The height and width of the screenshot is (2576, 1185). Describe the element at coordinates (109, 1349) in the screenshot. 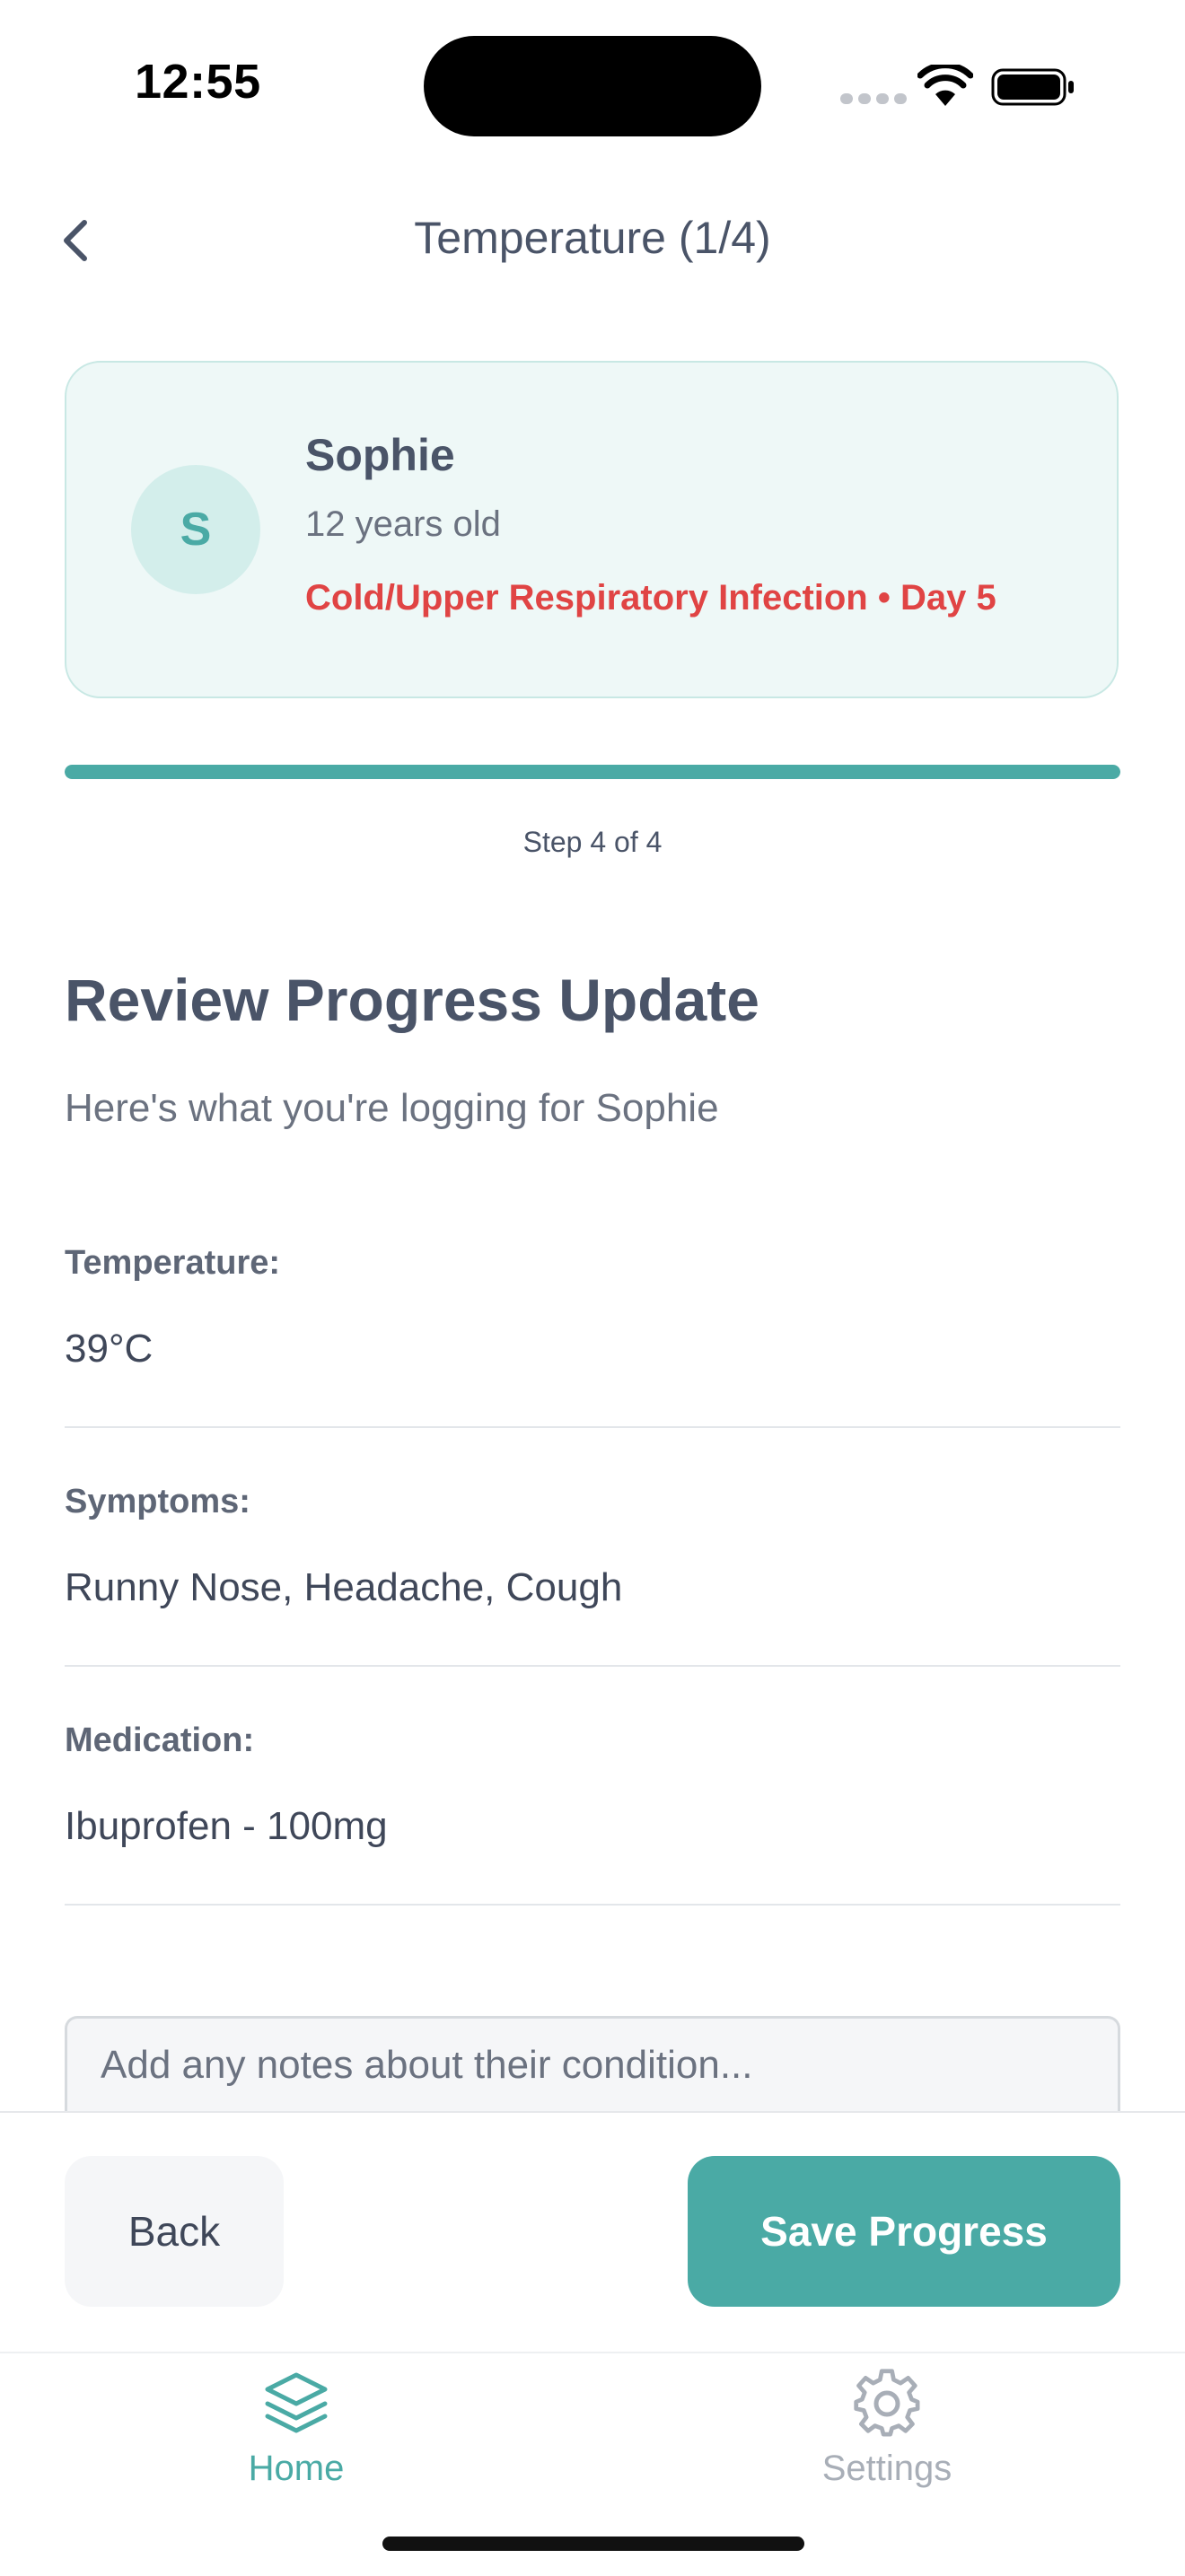

I see `temperature-value: 39°C` at that location.